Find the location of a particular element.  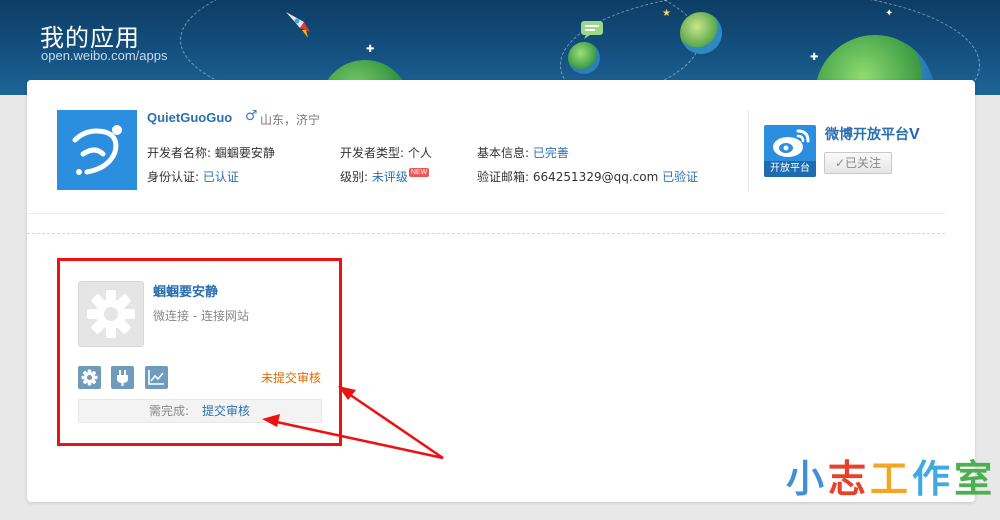

watermark-char: 工 is located at coordinates (891, 479).